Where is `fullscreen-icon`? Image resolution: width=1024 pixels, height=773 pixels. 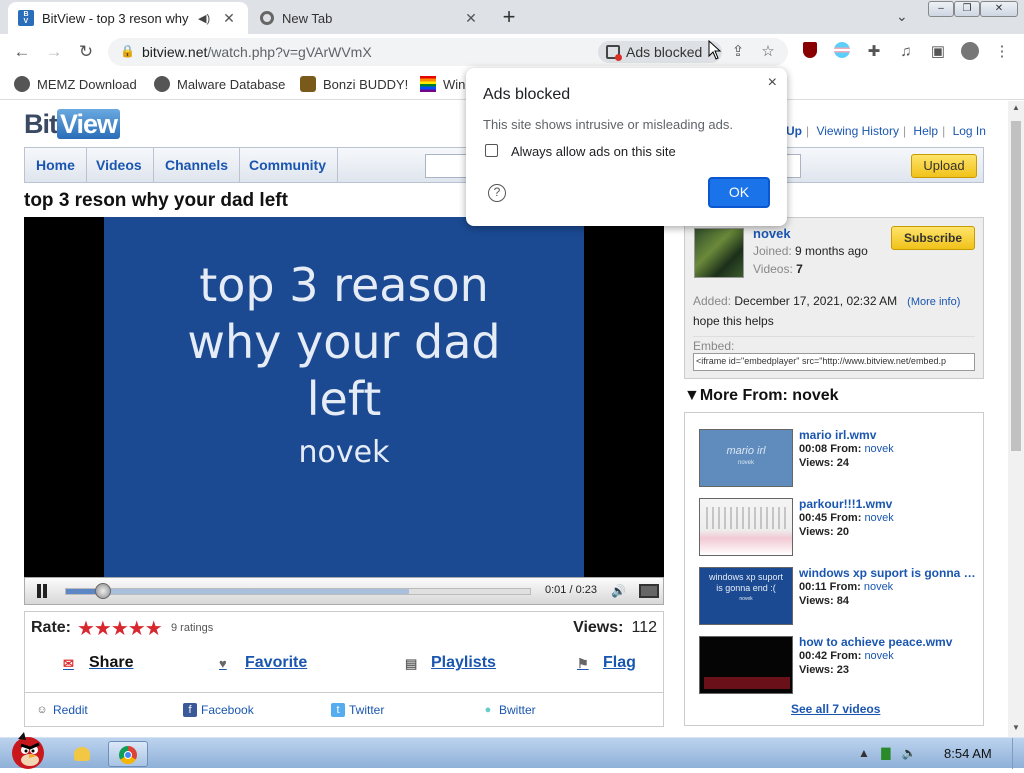
fullscreen-icon is located at coordinates (649, 591).